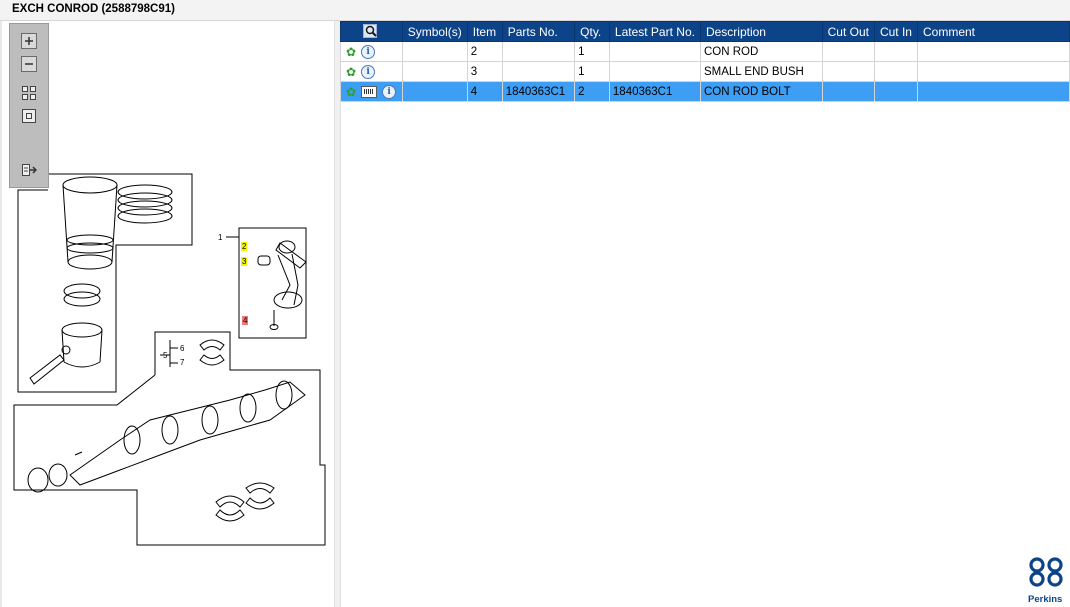  Describe the element at coordinates (761, 31) in the screenshot. I see `column-description: Description` at that location.